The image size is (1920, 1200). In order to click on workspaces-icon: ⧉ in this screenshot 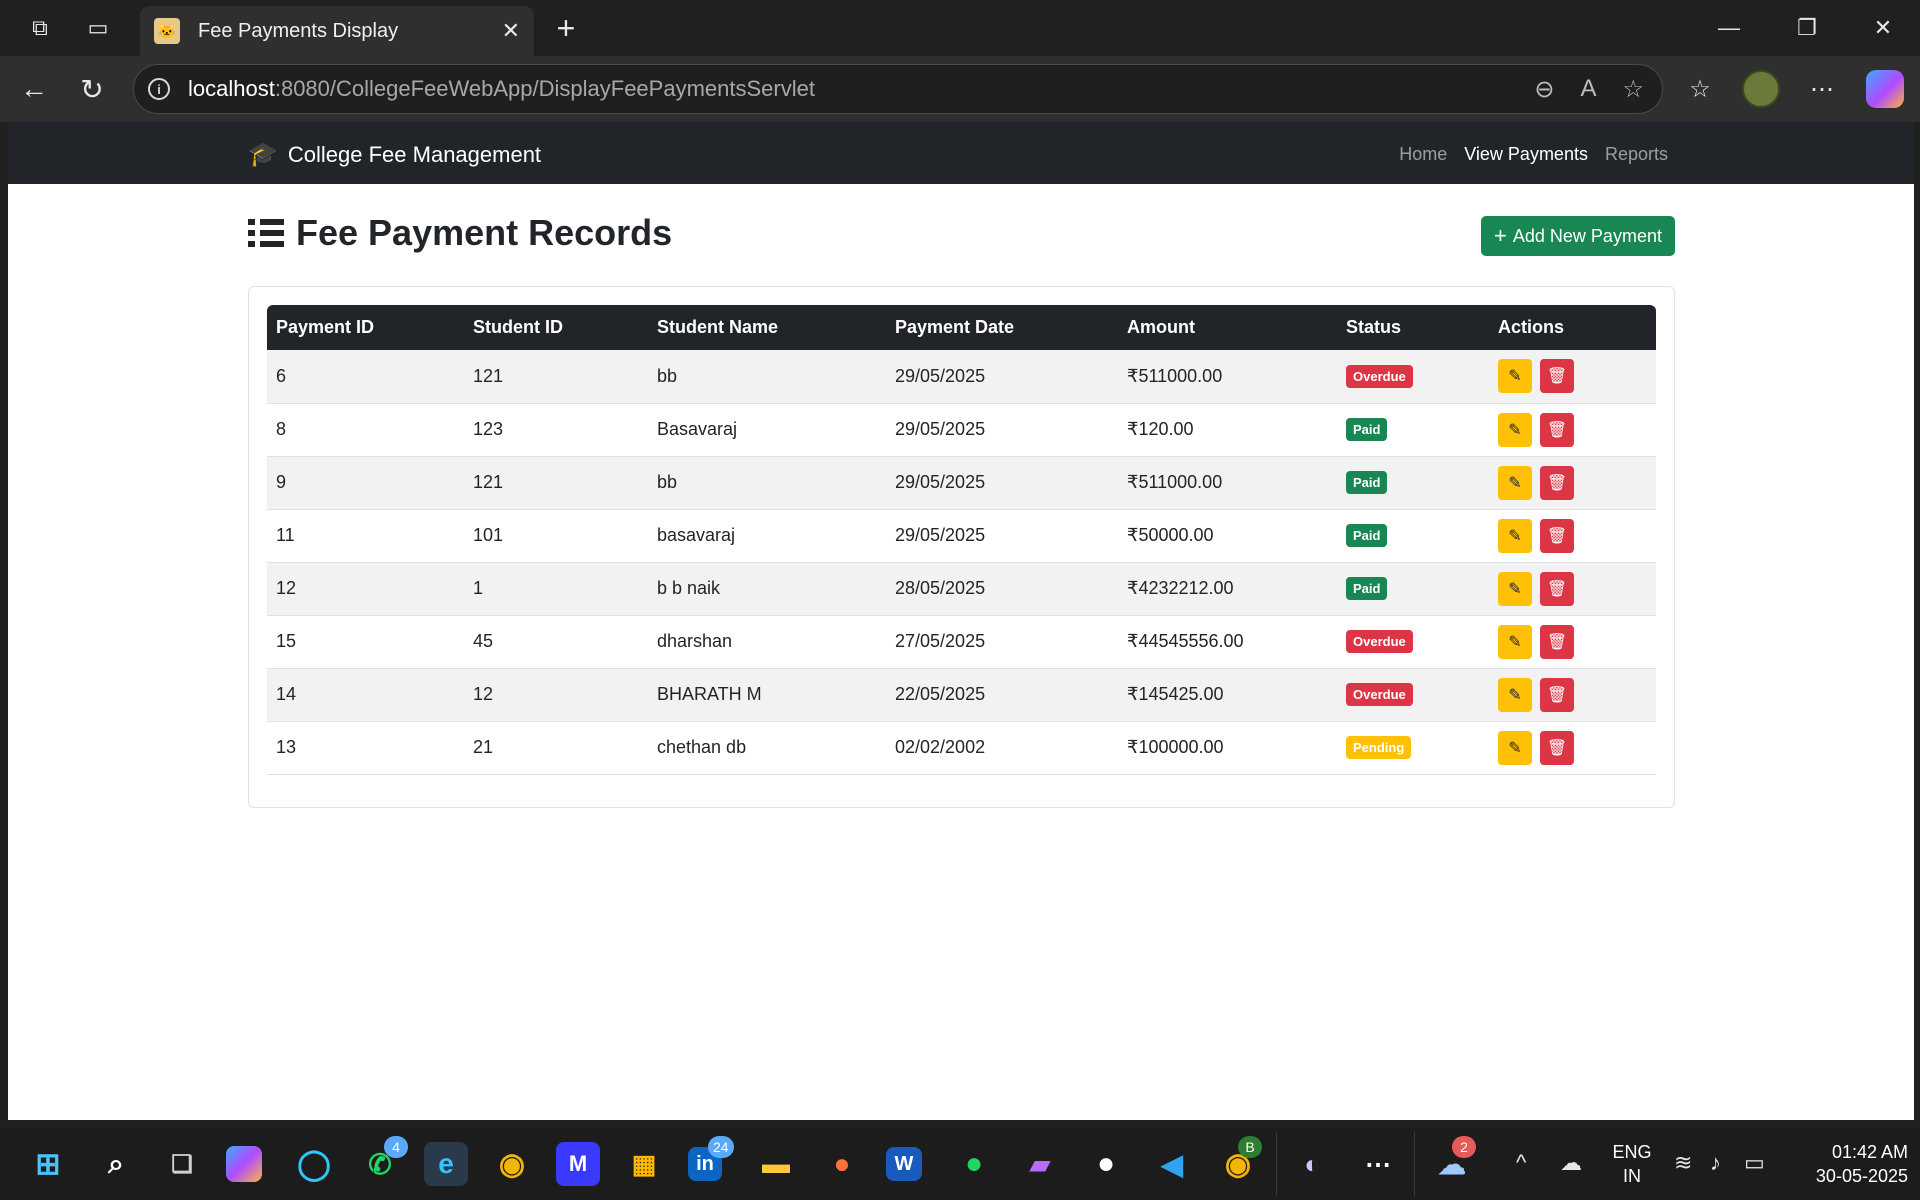, I will do `click(40, 28)`.